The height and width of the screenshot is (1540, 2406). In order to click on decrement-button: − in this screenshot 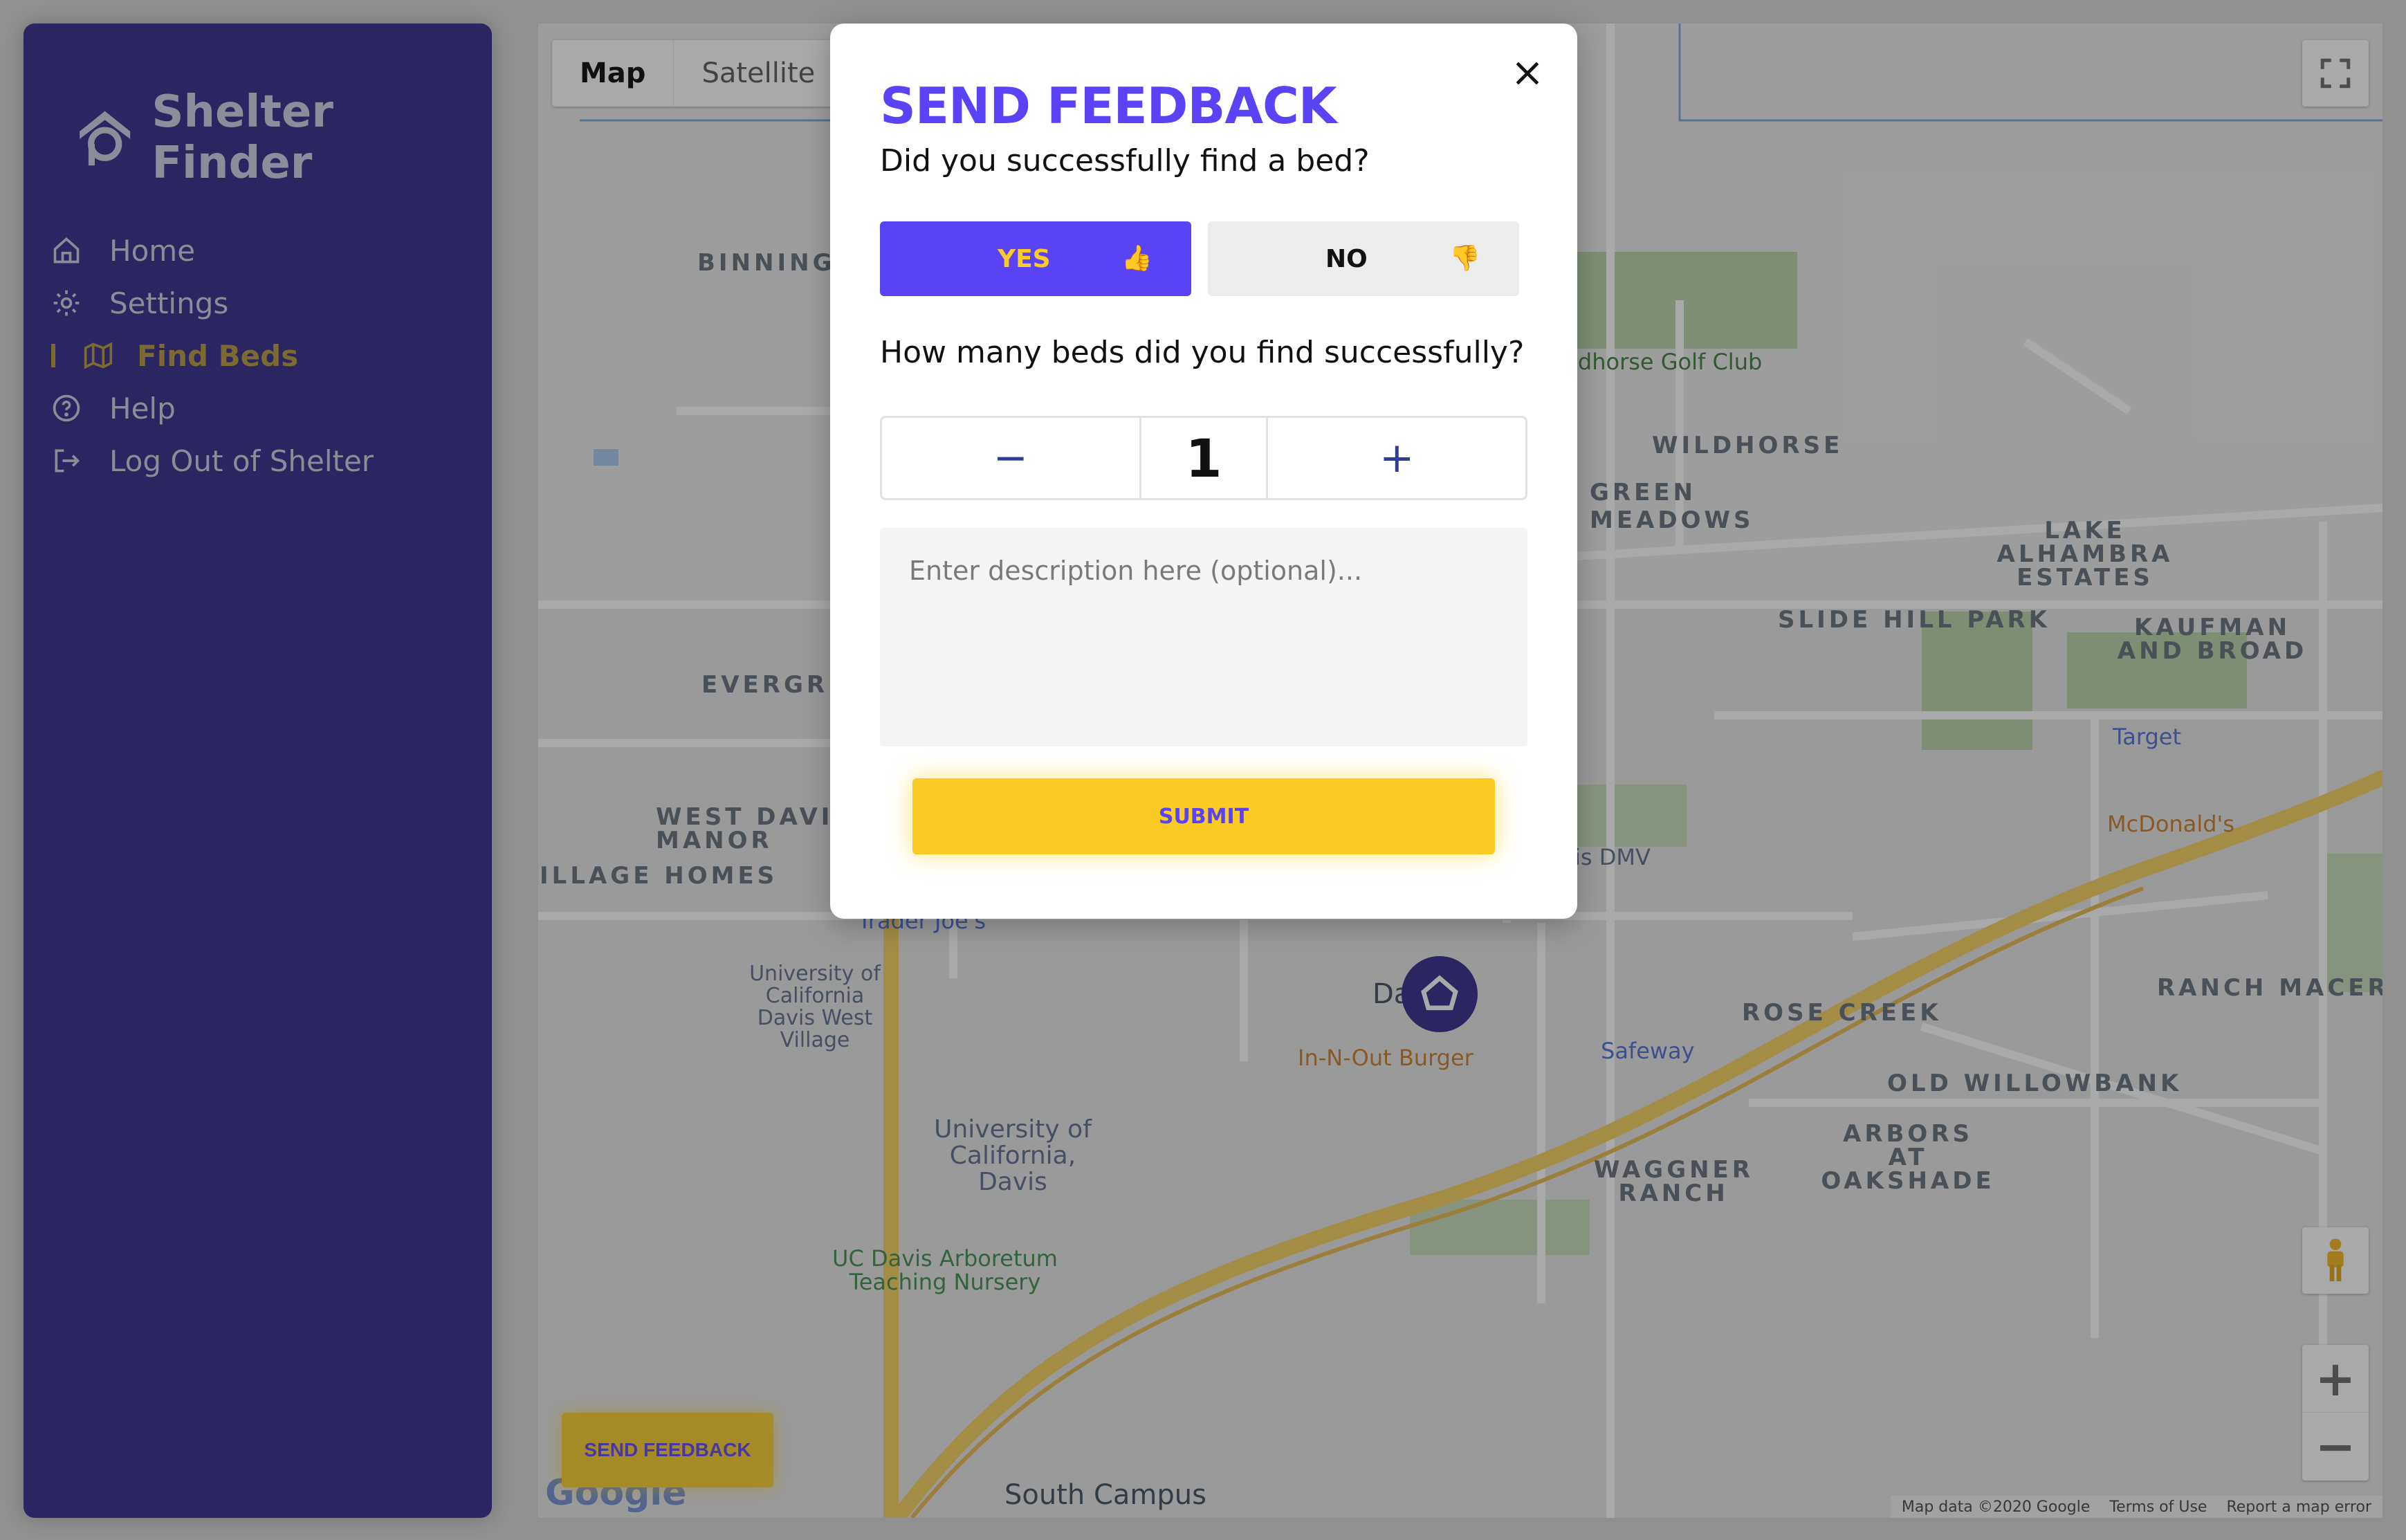, I will do `click(1010, 458)`.